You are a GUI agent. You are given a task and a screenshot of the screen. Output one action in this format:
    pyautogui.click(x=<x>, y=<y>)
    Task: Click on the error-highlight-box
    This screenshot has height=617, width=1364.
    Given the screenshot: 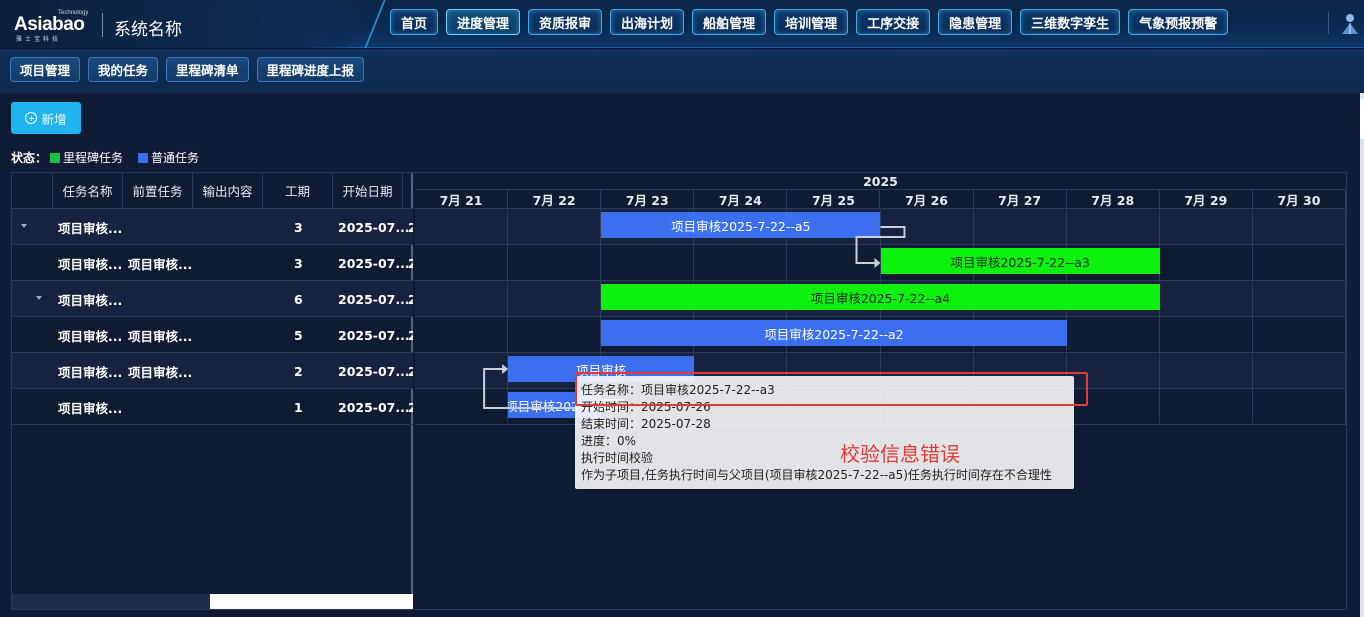 What is the action you would take?
    pyautogui.click(x=831, y=389)
    